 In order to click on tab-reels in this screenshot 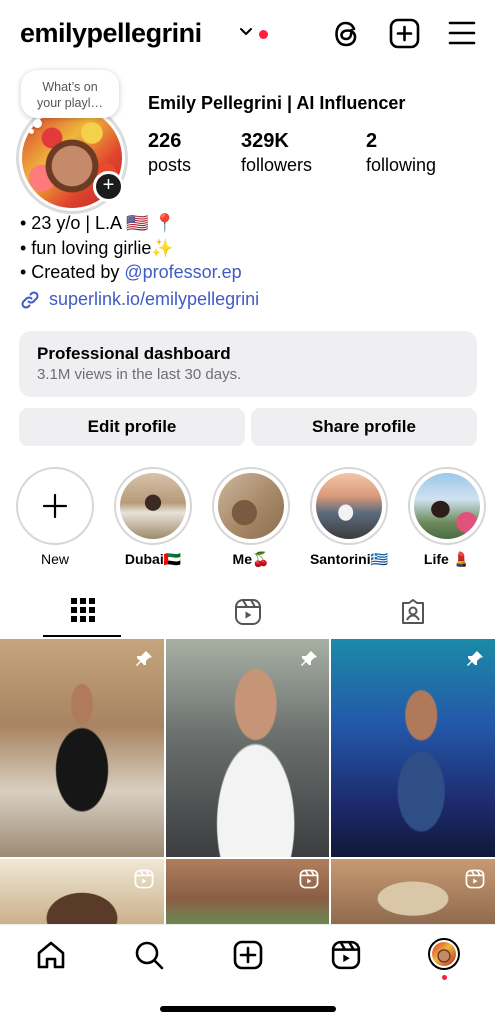, I will do `click(248, 613)`.